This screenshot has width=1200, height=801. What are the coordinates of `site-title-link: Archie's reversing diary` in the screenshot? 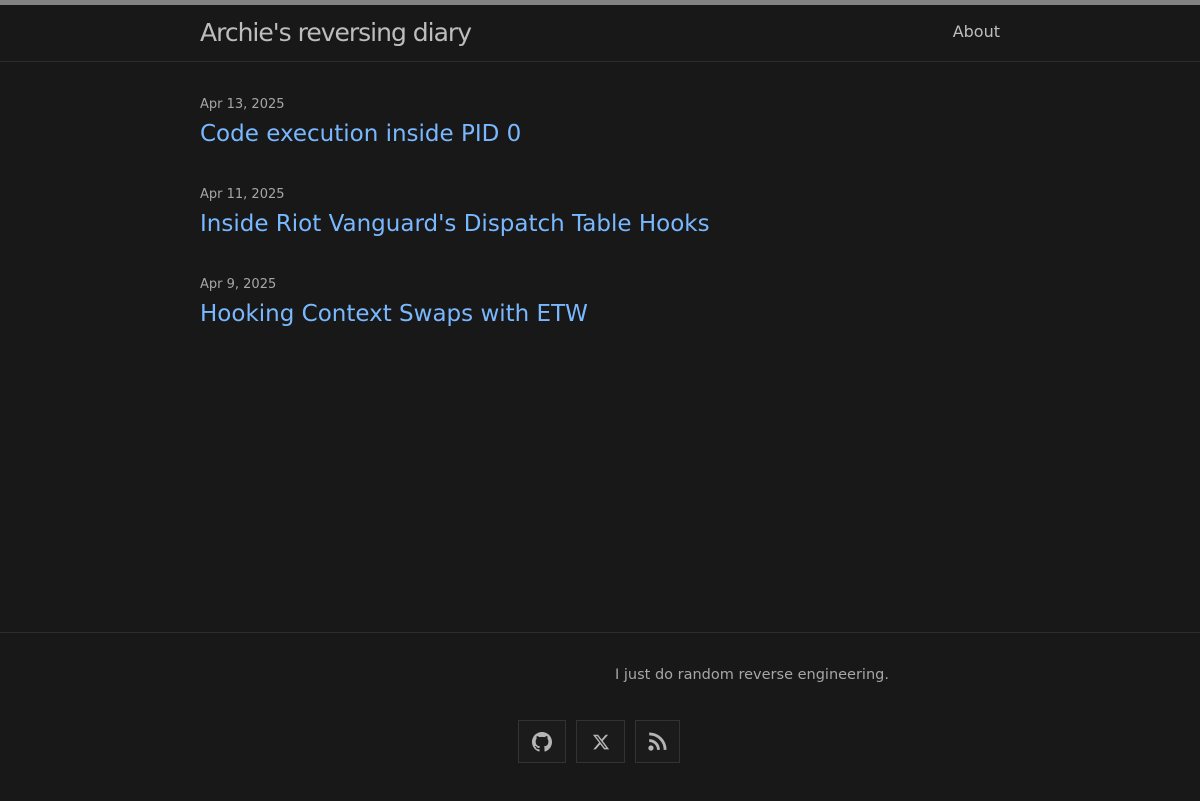 It's located at (336, 33).